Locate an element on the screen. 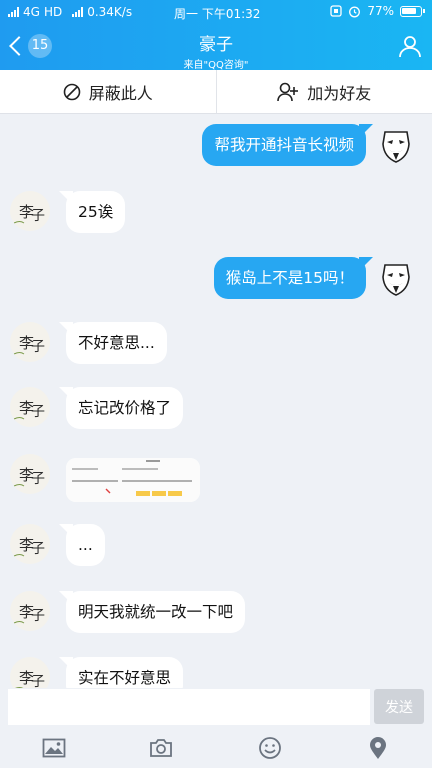  battery-icon is located at coordinates (412, 11).